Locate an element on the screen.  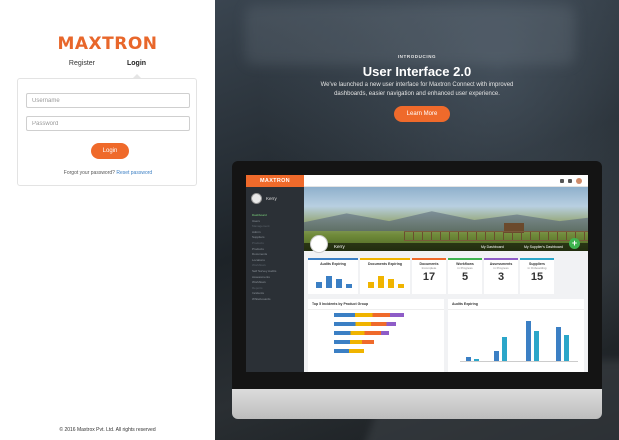
learn-more-button: Learn More is located at coordinates (422, 114).